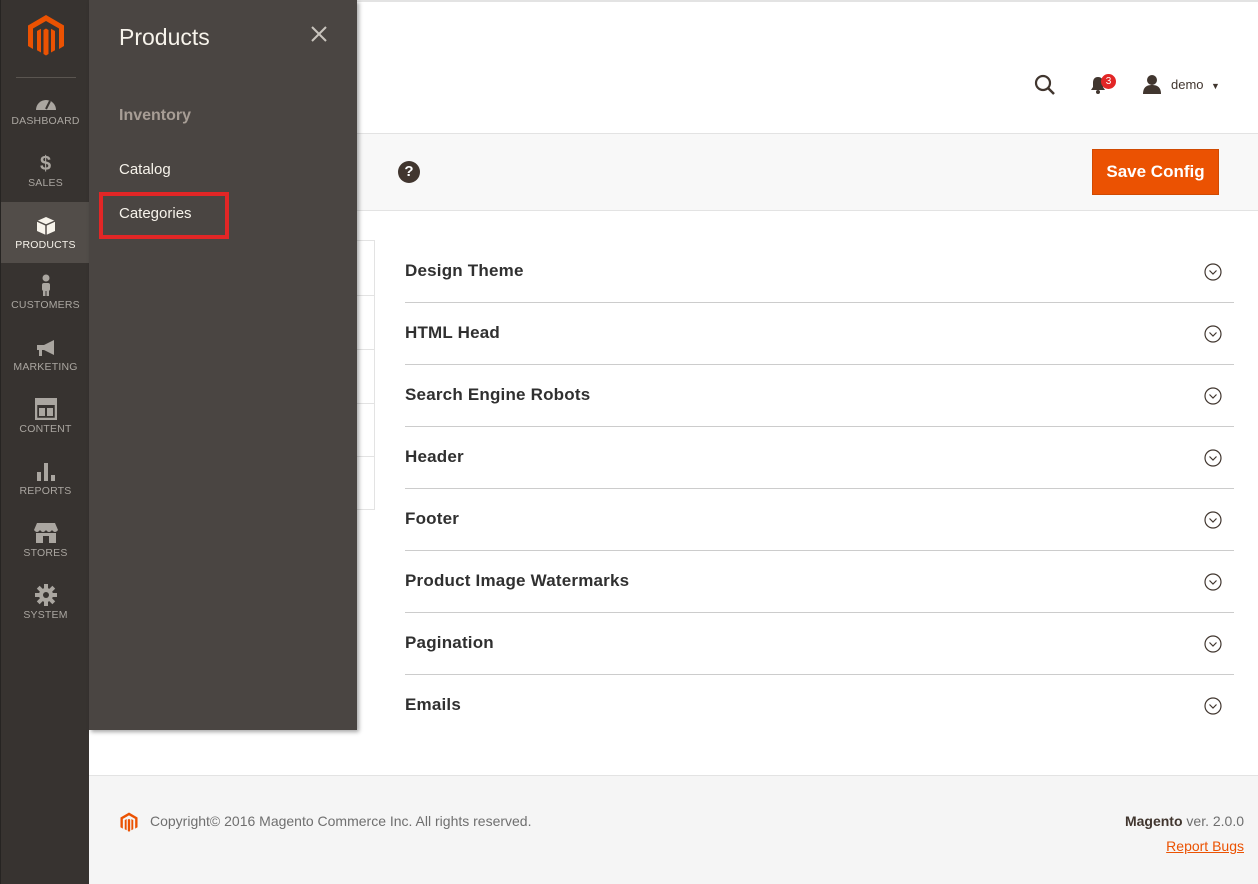  Describe the element at coordinates (145, 169) in the screenshot. I see `submenu-link-catalog: Catalog` at that location.